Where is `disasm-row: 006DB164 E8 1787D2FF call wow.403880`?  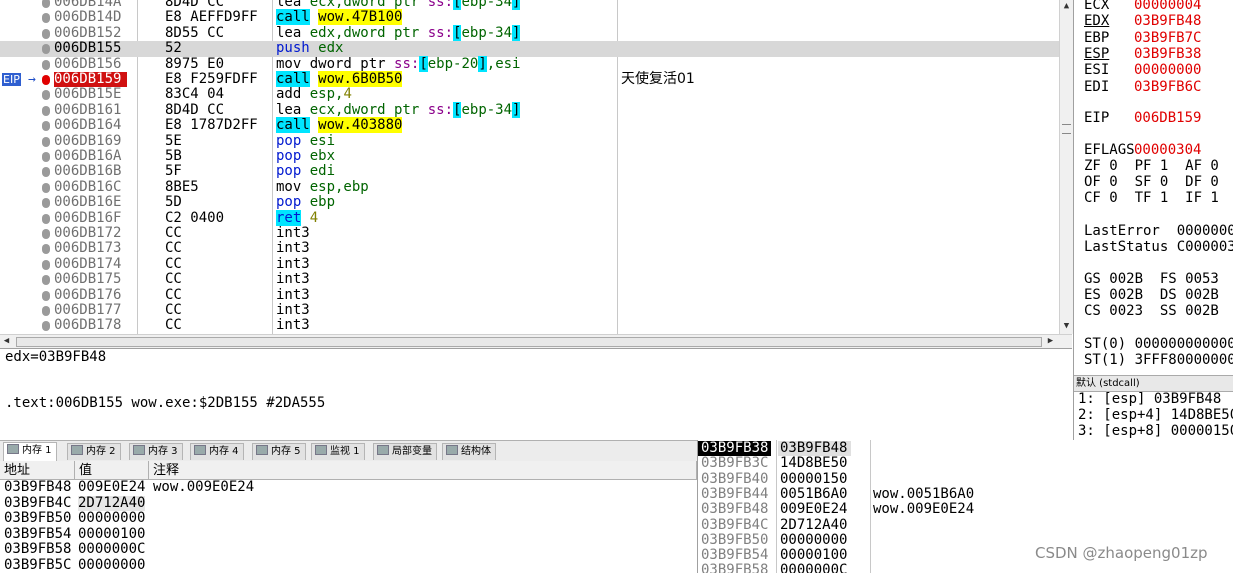
disasm-row: 006DB164 E8 1787D2FF call wow.403880 is located at coordinates (529, 125).